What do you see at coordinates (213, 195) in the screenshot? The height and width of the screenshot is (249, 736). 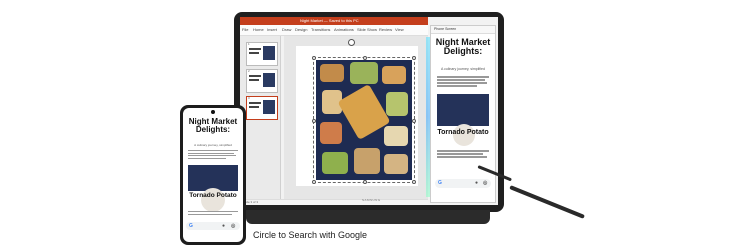 I see `phone-dish-name: Tornado Potato` at bounding box center [213, 195].